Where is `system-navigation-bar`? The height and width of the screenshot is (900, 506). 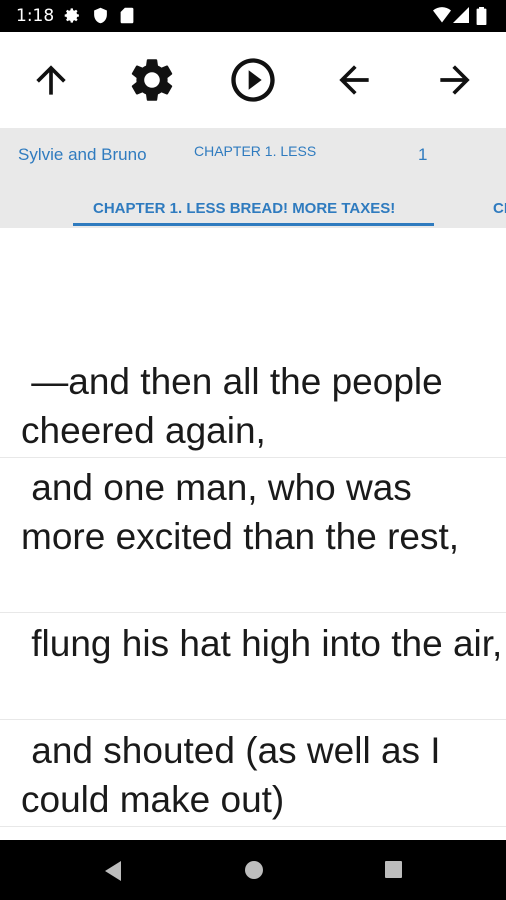
system-navigation-bar is located at coordinates (253, 870).